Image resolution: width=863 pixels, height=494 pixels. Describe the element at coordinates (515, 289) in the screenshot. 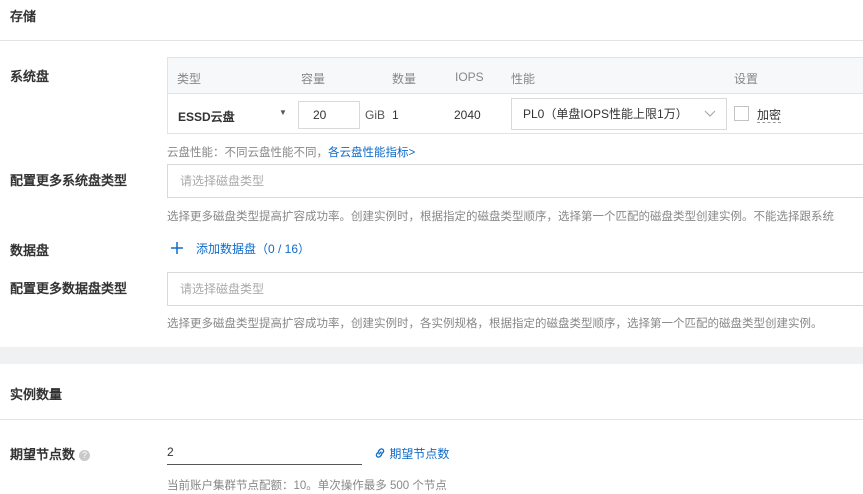

I see `more-data-types-select: 请选择磁盘类型` at that location.